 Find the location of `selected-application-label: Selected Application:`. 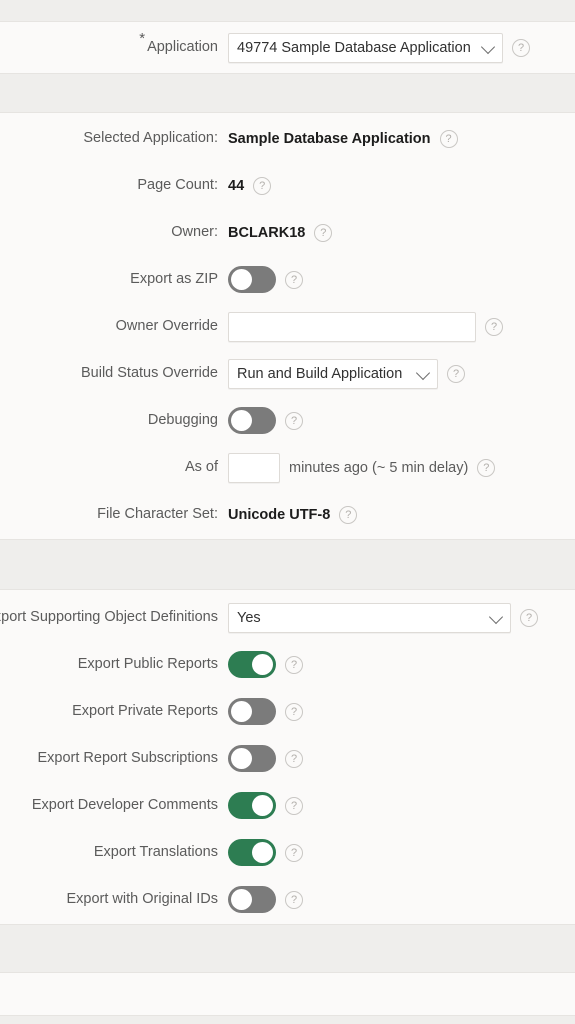

selected-application-label: Selected Application: is located at coordinates (150, 137).